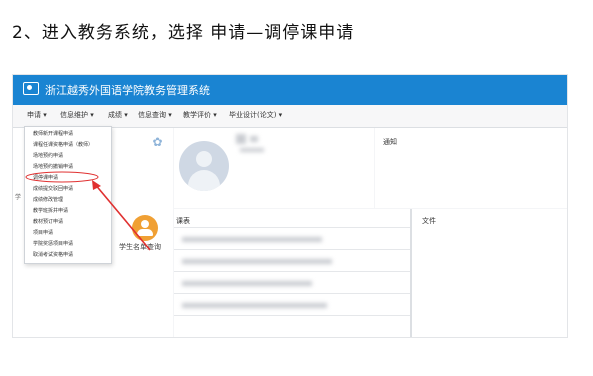 Image resolution: width=593 pixels, height=376 pixels. What do you see at coordinates (48, 156) in the screenshot?
I see `dropdown-item: 场地预约申请` at bounding box center [48, 156].